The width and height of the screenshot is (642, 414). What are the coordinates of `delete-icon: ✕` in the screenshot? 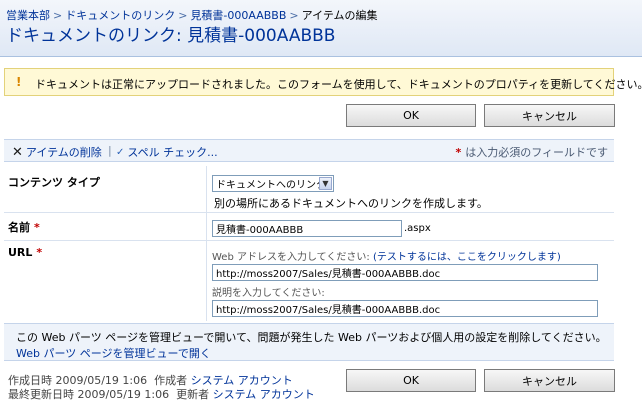 It's located at (17, 152).